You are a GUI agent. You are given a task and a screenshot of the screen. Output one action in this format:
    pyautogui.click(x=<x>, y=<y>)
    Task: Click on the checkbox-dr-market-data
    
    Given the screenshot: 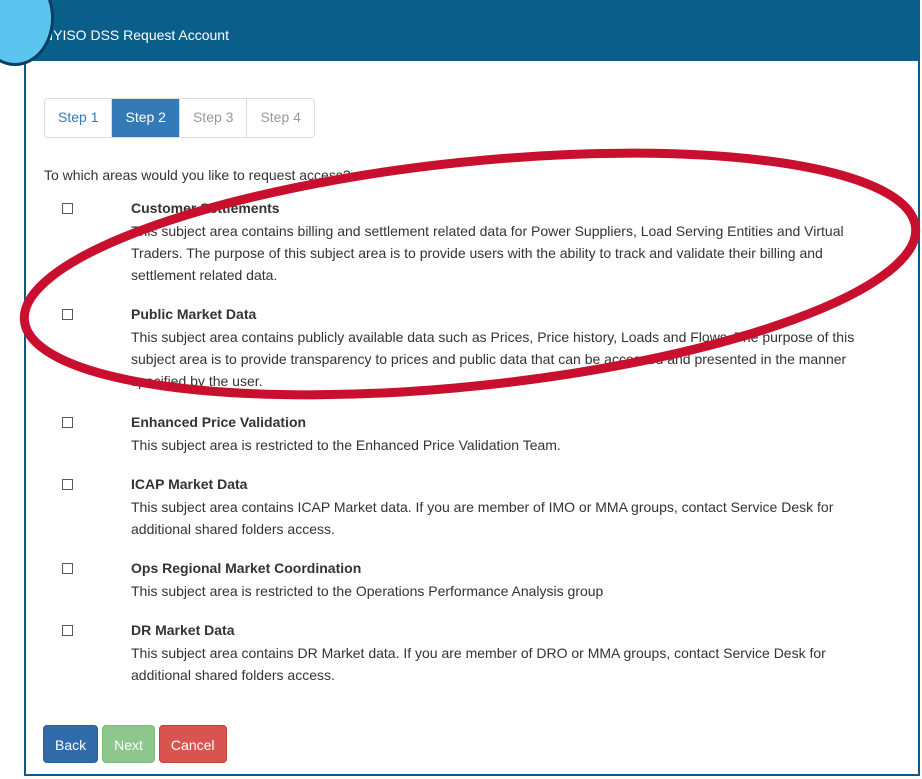 What is the action you would take?
    pyautogui.click(x=67, y=630)
    